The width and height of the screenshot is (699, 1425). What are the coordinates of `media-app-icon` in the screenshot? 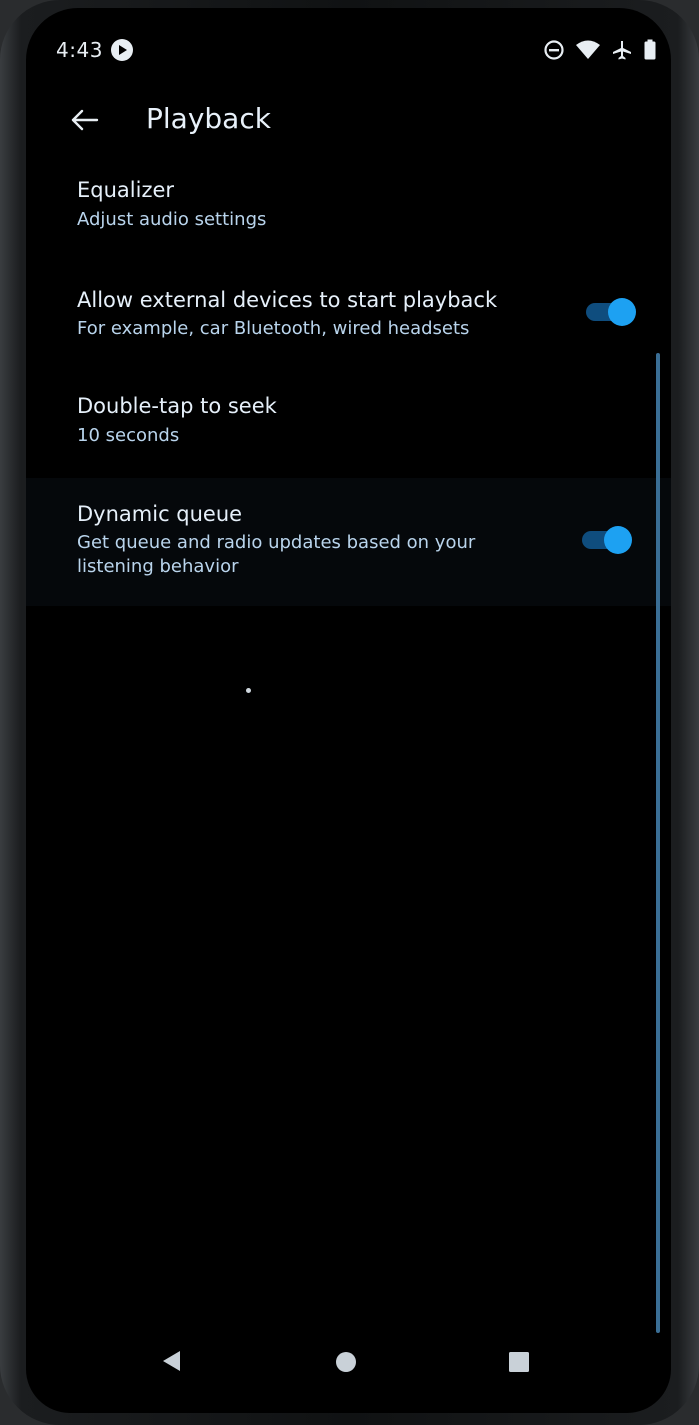 It's located at (122, 50).